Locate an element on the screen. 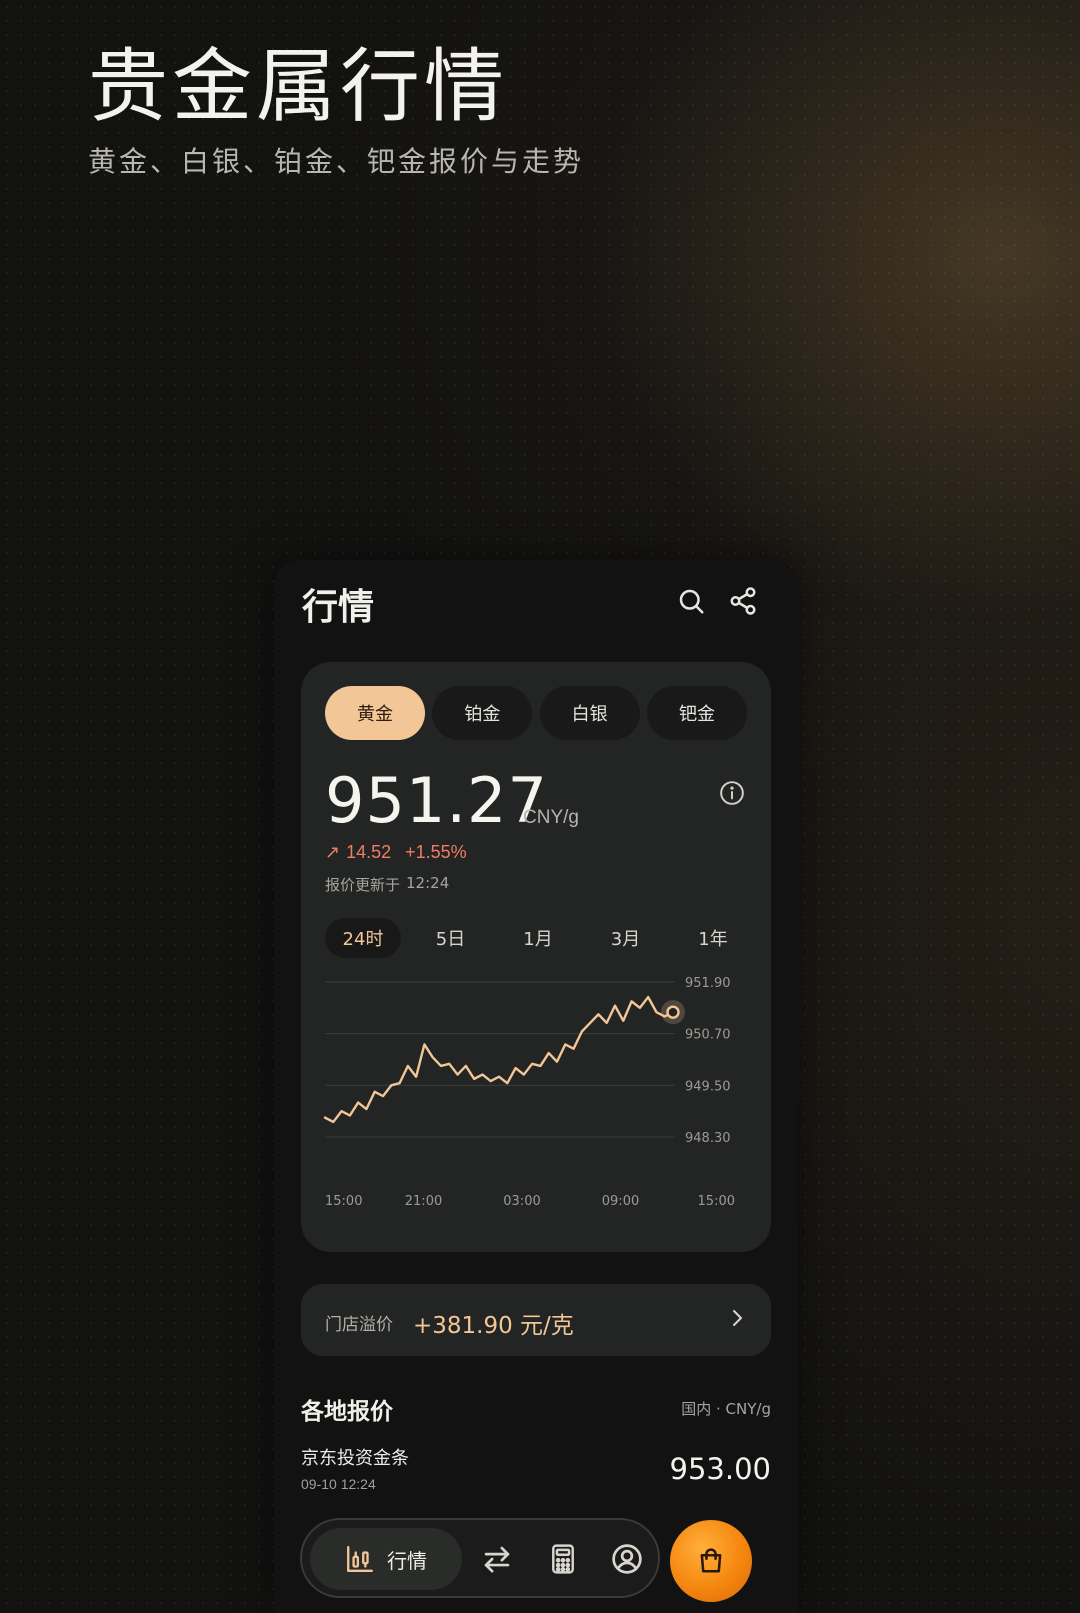  calculator-icon is located at coordinates (563, 1559).